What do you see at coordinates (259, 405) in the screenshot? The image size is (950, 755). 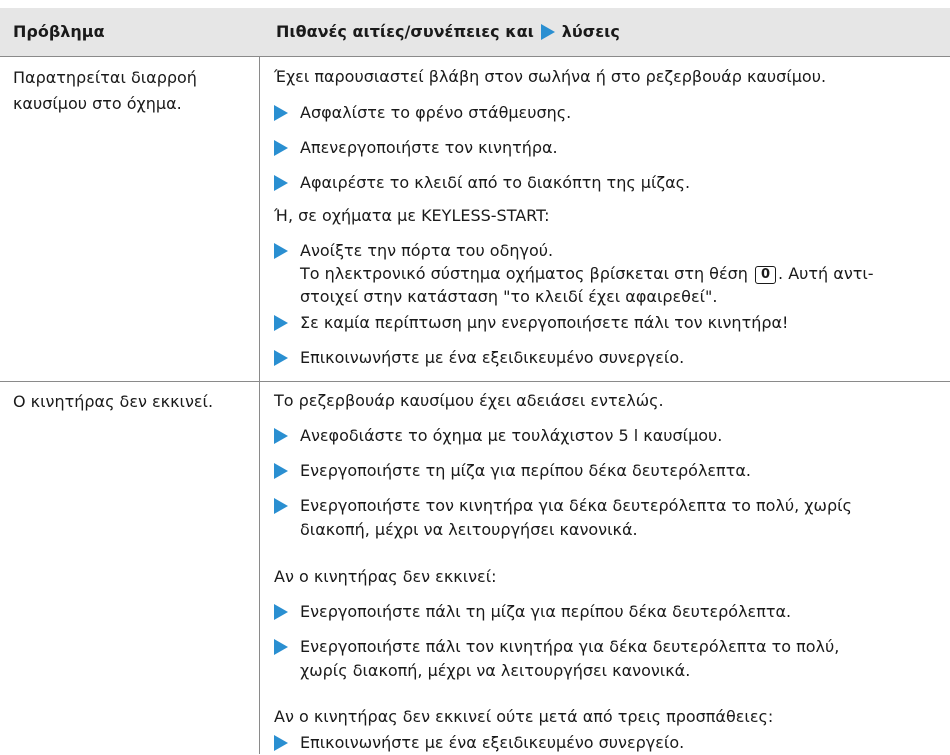 I see `column-divider` at bounding box center [259, 405].